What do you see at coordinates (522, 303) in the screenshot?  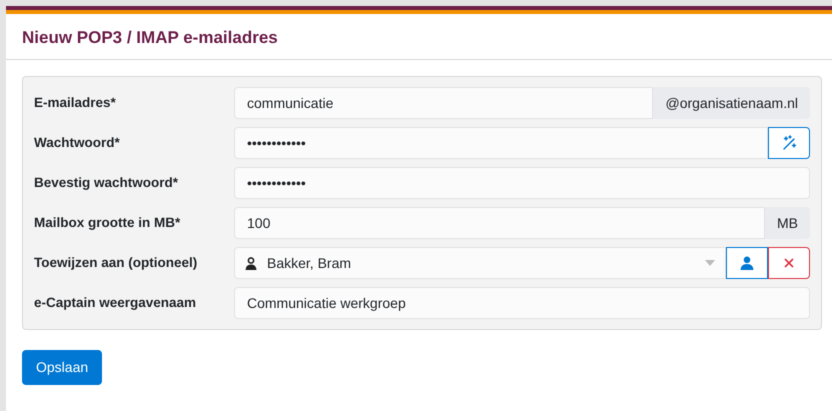 I see `input-field: Communicatie werkgroep` at bounding box center [522, 303].